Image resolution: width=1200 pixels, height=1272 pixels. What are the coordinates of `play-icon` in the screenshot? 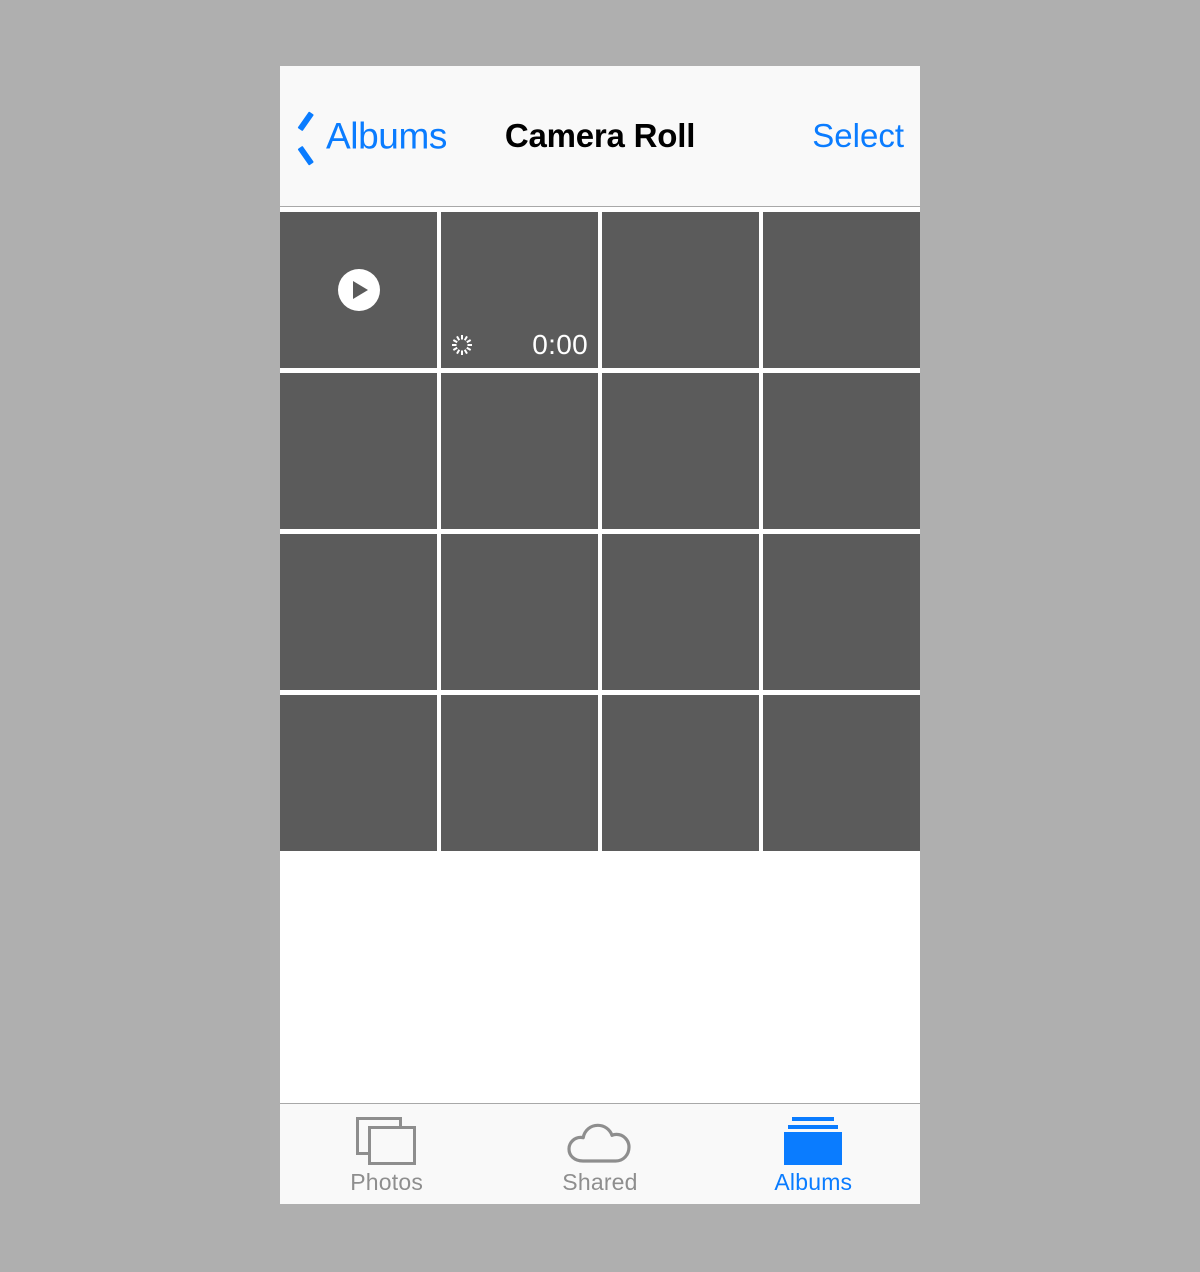 It's located at (358, 290).